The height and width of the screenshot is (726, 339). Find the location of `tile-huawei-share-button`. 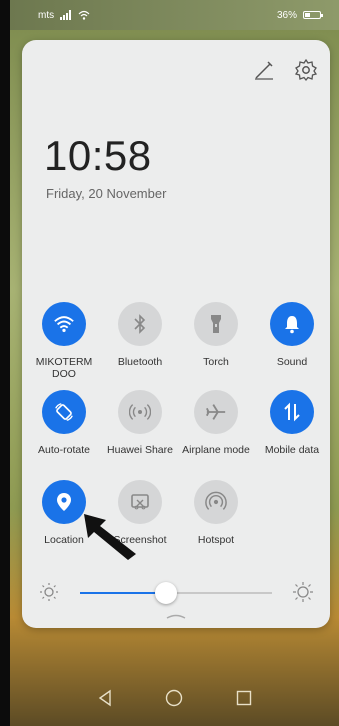

tile-huawei-share-button is located at coordinates (140, 412).